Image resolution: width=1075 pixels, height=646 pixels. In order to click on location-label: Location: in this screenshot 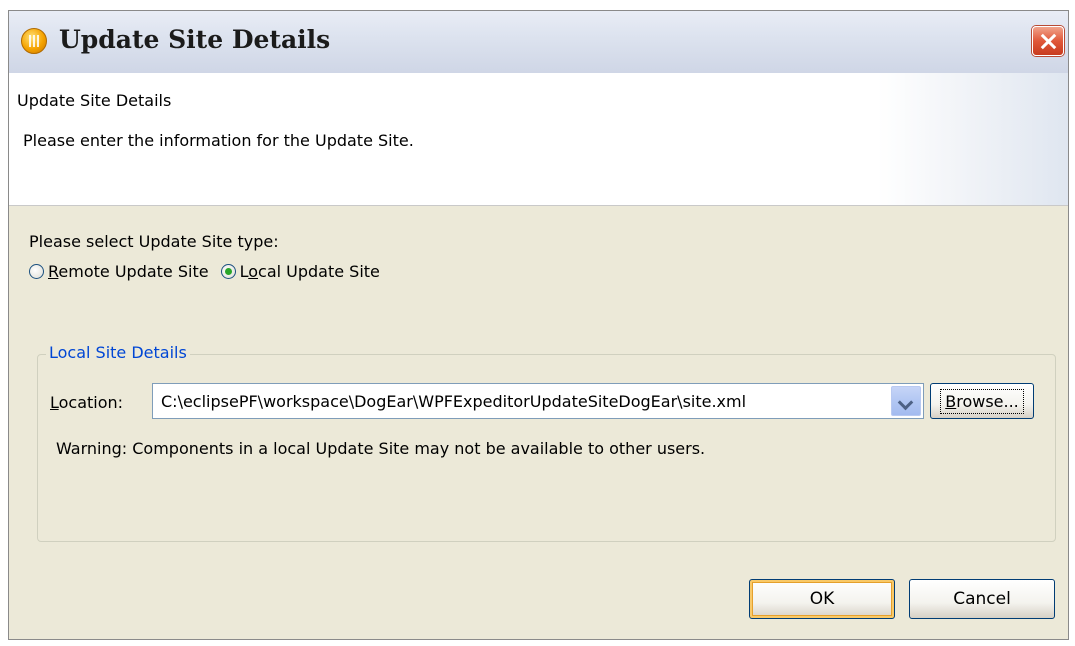, I will do `click(87, 402)`.